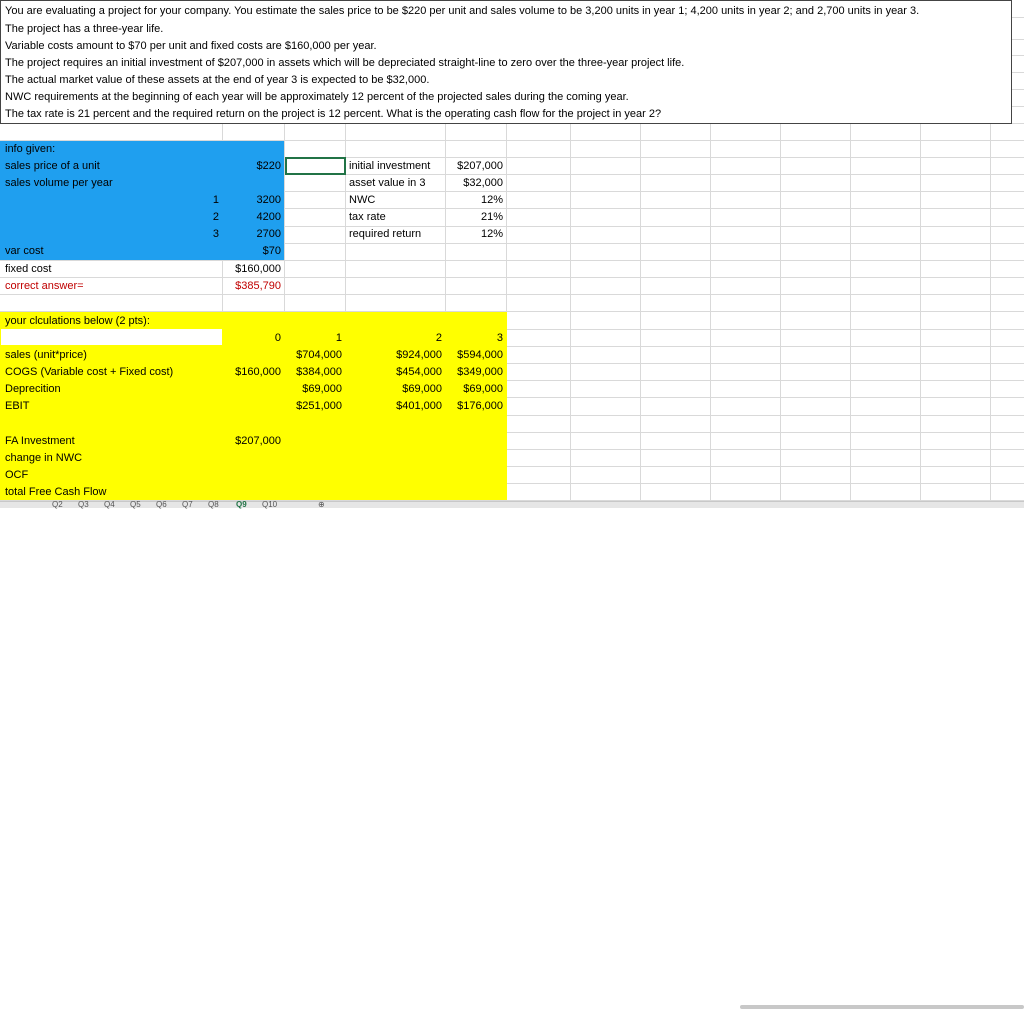  I want to click on info-label: asset value in 3, so click(387, 183).